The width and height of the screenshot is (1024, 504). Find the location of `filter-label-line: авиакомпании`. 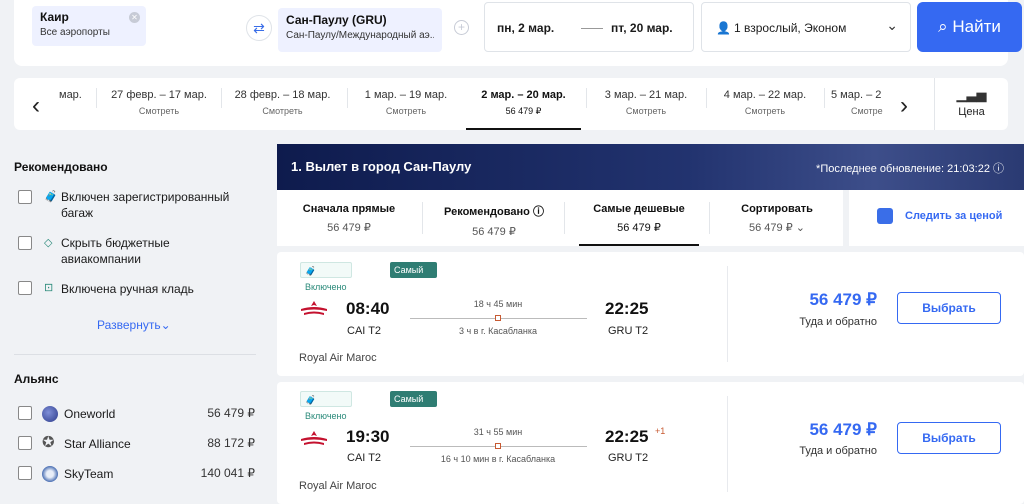

filter-label-line: авиакомпании is located at coordinates (101, 259).